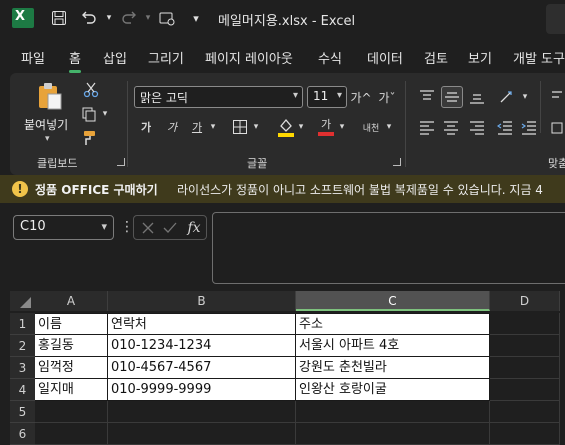 The height and width of the screenshot is (445, 565). Describe the element at coordinates (477, 128) in the screenshot. I see `align-right-icon` at that location.